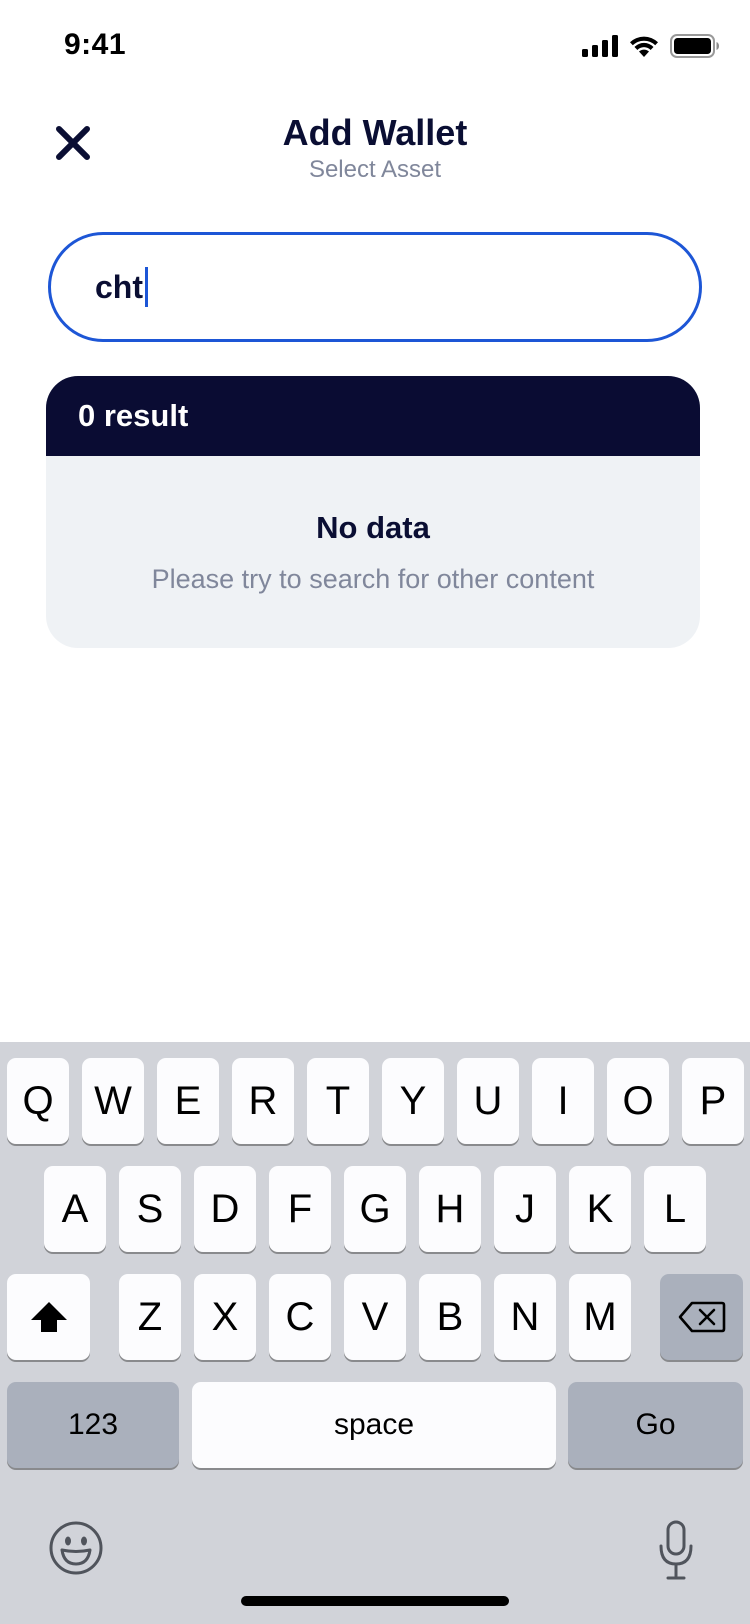  Describe the element at coordinates (713, 1101) in the screenshot. I see `key-p: P` at that location.